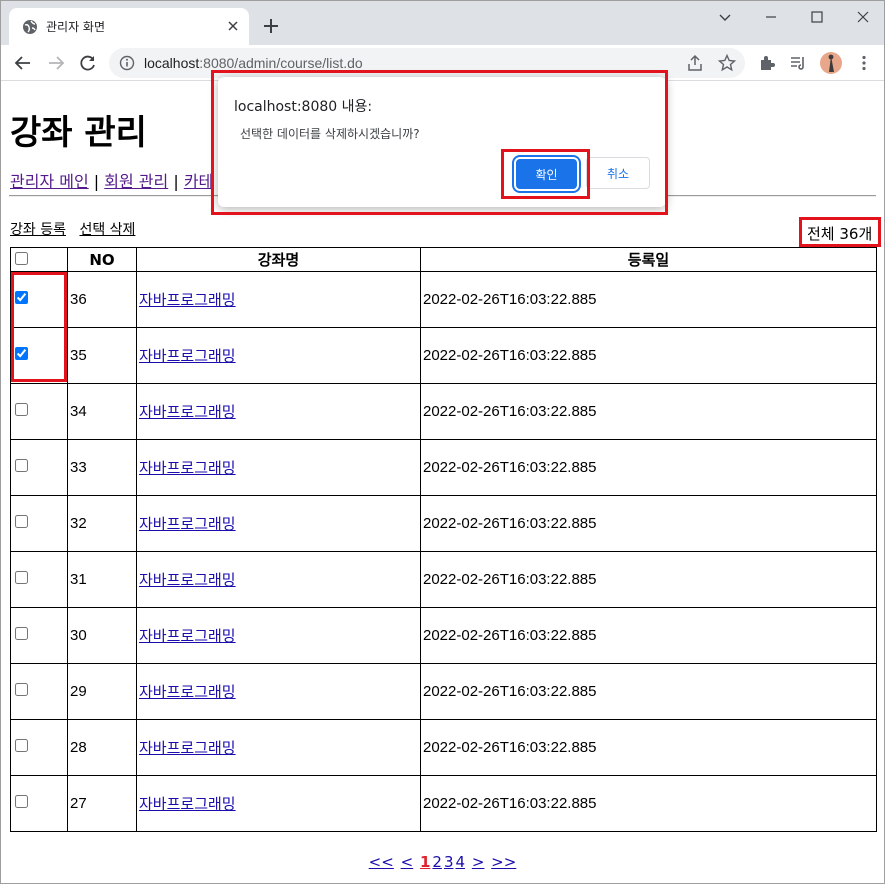  What do you see at coordinates (102, 691) in the screenshot?
I see `row-no: 29` at bounding box center [102, 691].